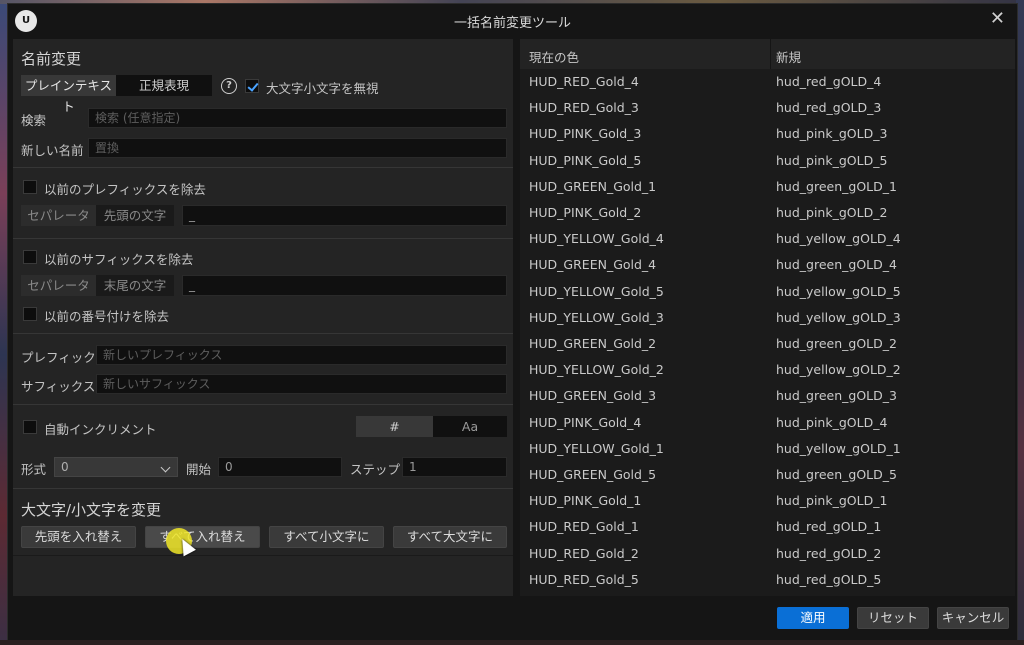 The image size is (1024, 645). What do you see at coordinates (767, 161) in the screenshot?
I see `table-row: HUD_PINK_Gold_5 hud_pink_gOLD_5` at bounding box center [767, 161].